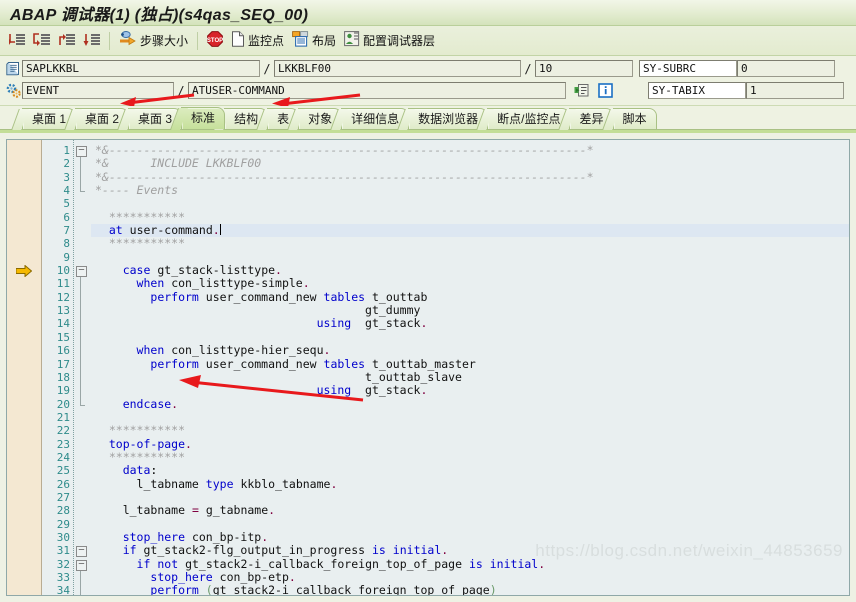 The height and width of the screenshot is (602, 856). What do you see at coordinates (470, 310) in the screenshot?
I see `code-line: gt_dummy` at bounding box center [470, 310].